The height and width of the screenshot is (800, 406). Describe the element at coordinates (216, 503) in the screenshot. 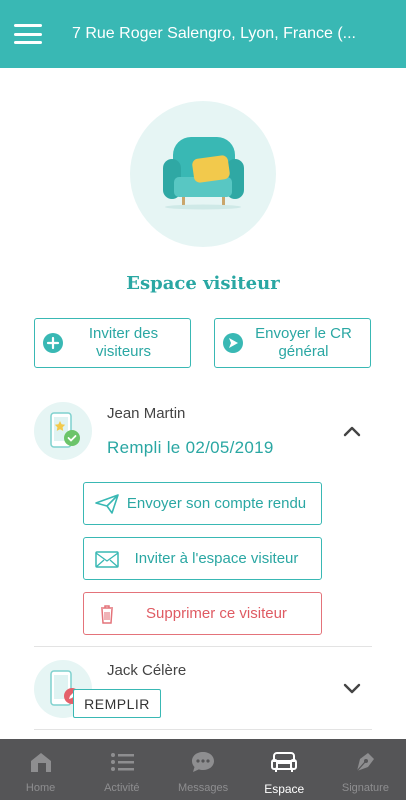

I see `send-report-label: Envoyer son compte rendu` at that location.